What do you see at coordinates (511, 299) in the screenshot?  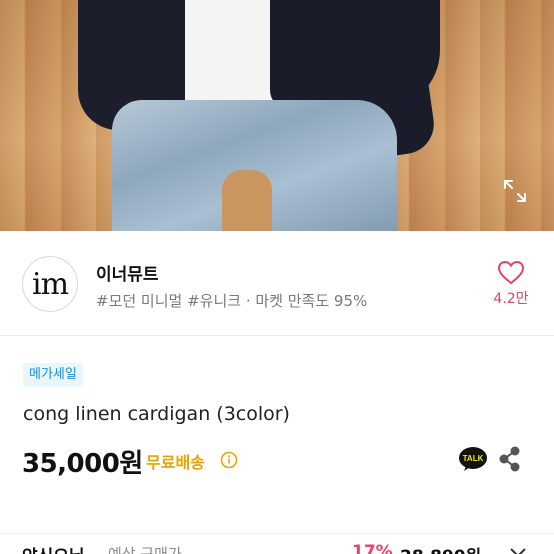 I see `like-count: 4.2만` at bounding box center [511, 299].